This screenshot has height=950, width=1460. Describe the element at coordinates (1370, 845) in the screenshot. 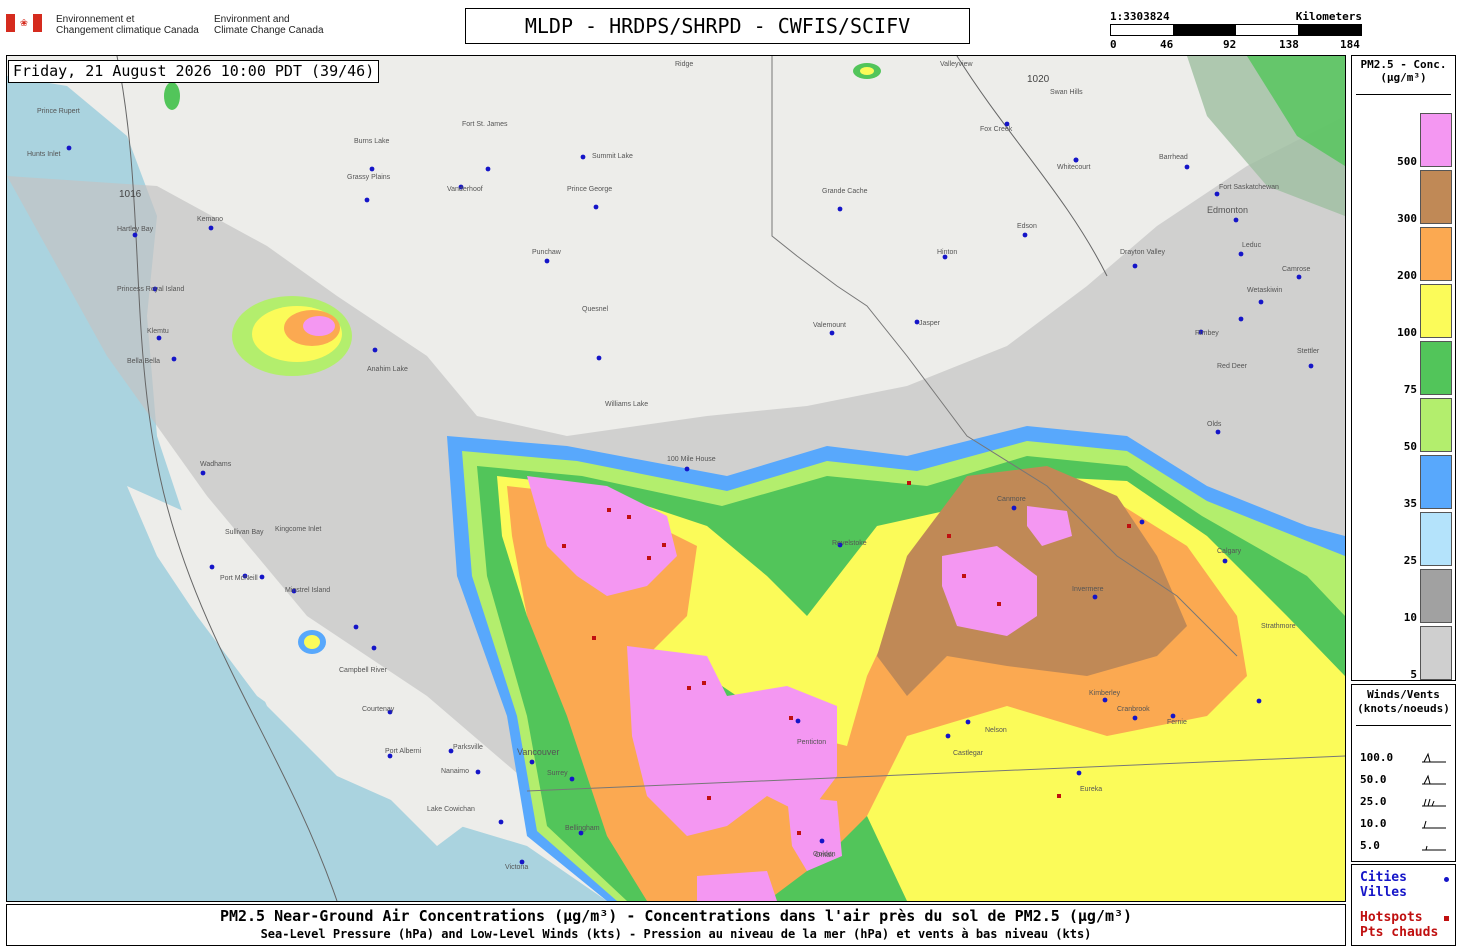

I see `wind-speed-label: 5.0` at that location.